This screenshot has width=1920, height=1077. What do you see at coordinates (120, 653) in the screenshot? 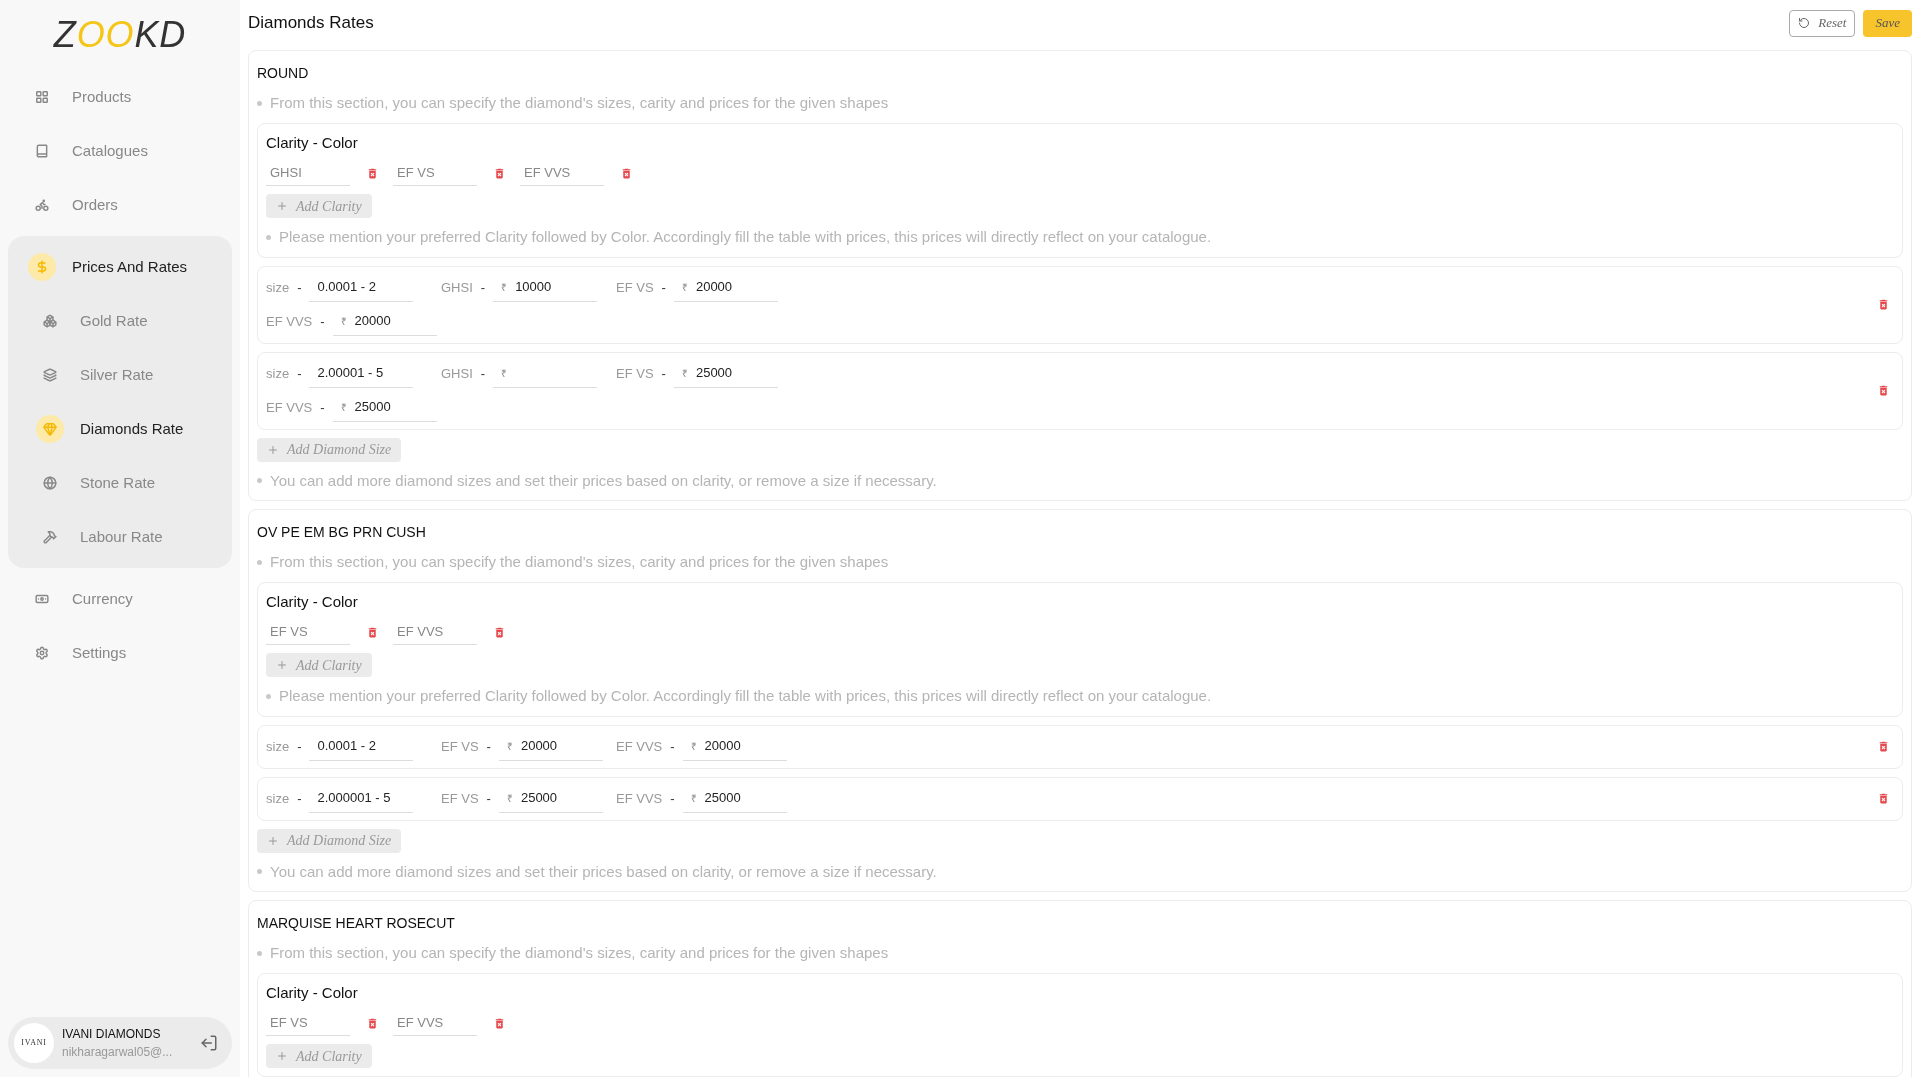
I see `nav-item: Settings` at bounding box center [120, 653].